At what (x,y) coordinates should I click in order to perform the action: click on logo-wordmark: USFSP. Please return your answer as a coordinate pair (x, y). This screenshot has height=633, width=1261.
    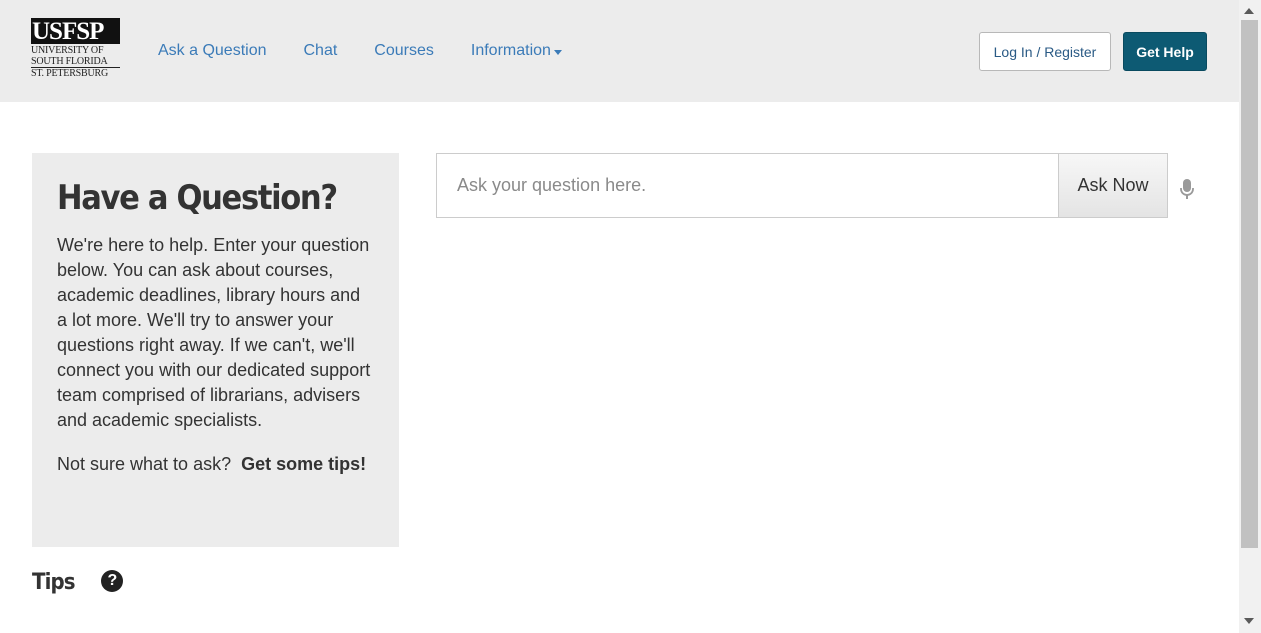
    Looking at the image, I should click on (75, 31).